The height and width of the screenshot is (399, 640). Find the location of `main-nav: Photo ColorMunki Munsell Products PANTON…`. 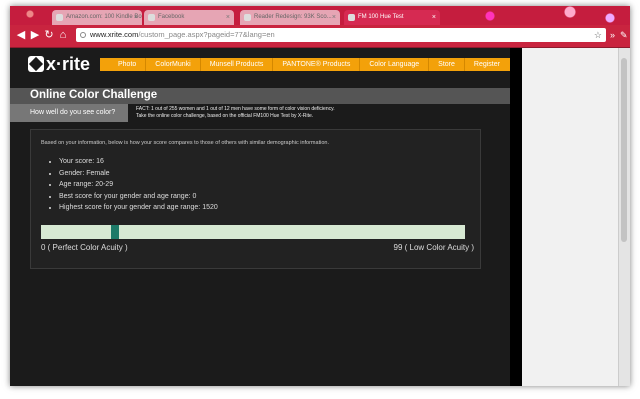

main-nav: Photo ColorMunki Munsell Products PANTON… is located at coordinates (305, 64).